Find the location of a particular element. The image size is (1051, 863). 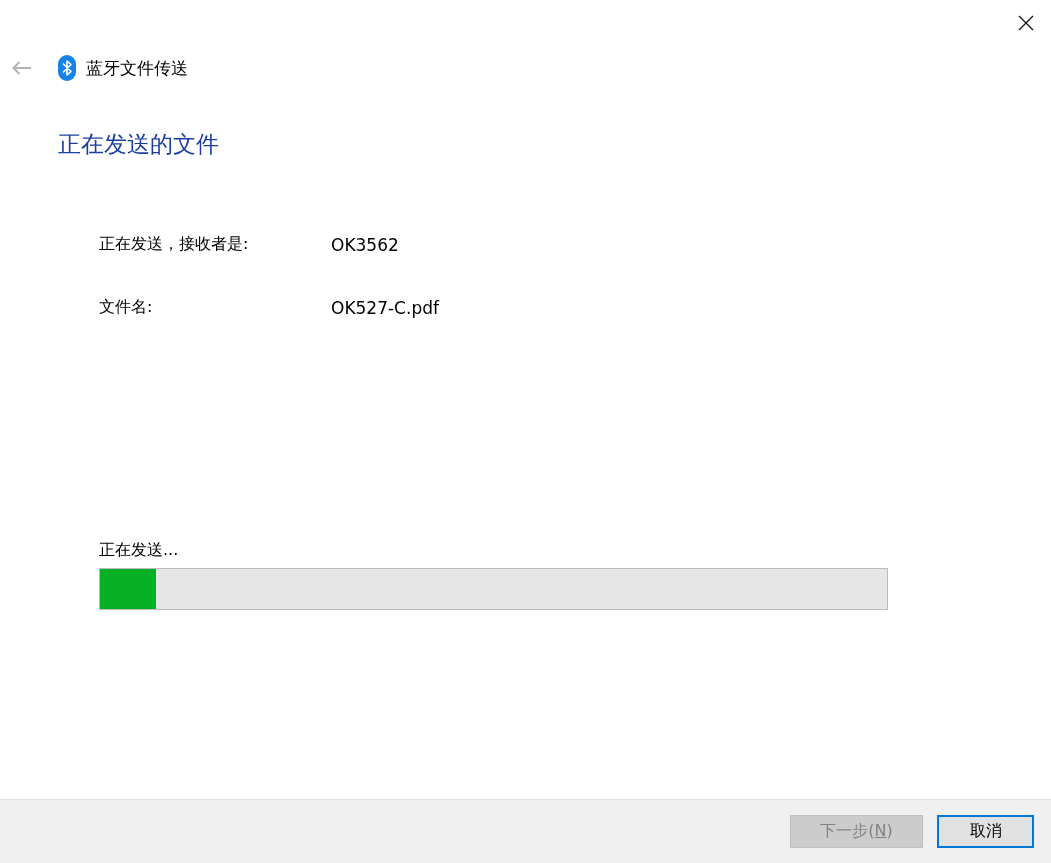

back-arrow-icon is located at coordinates (22, 68).